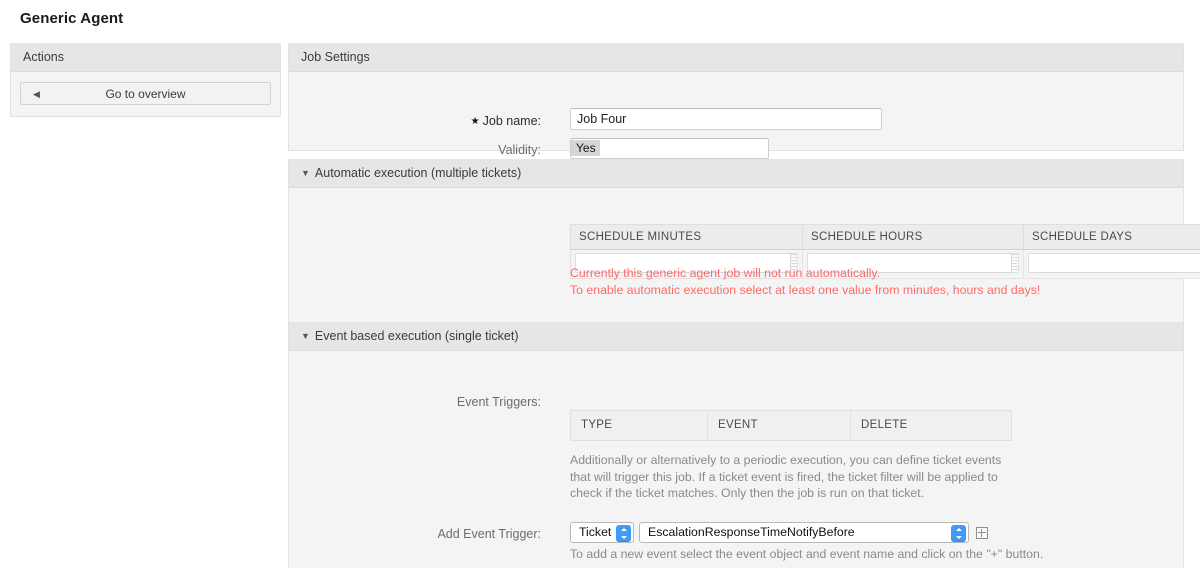 The width and height of the screenshot is (1200, 568). I want to click on event-triggers-label: Event Triggers:, so click(498, 402).